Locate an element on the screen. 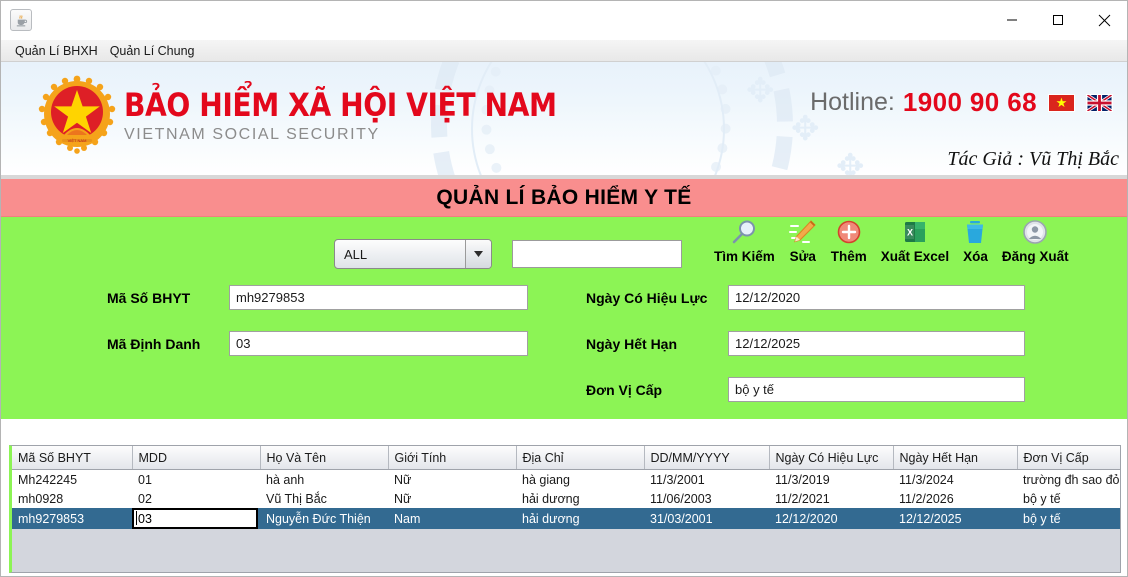  close-button is located at coordinates (1104, 20).